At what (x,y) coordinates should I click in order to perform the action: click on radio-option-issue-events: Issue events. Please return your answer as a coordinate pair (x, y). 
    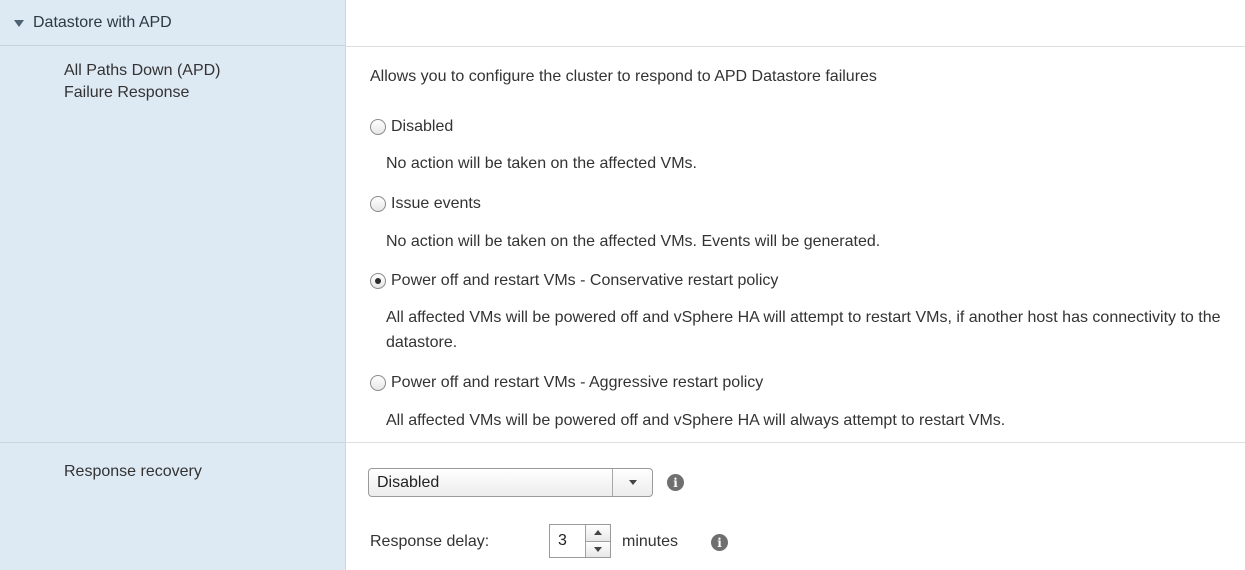
    Looking at the image, I should click on (425, 204).